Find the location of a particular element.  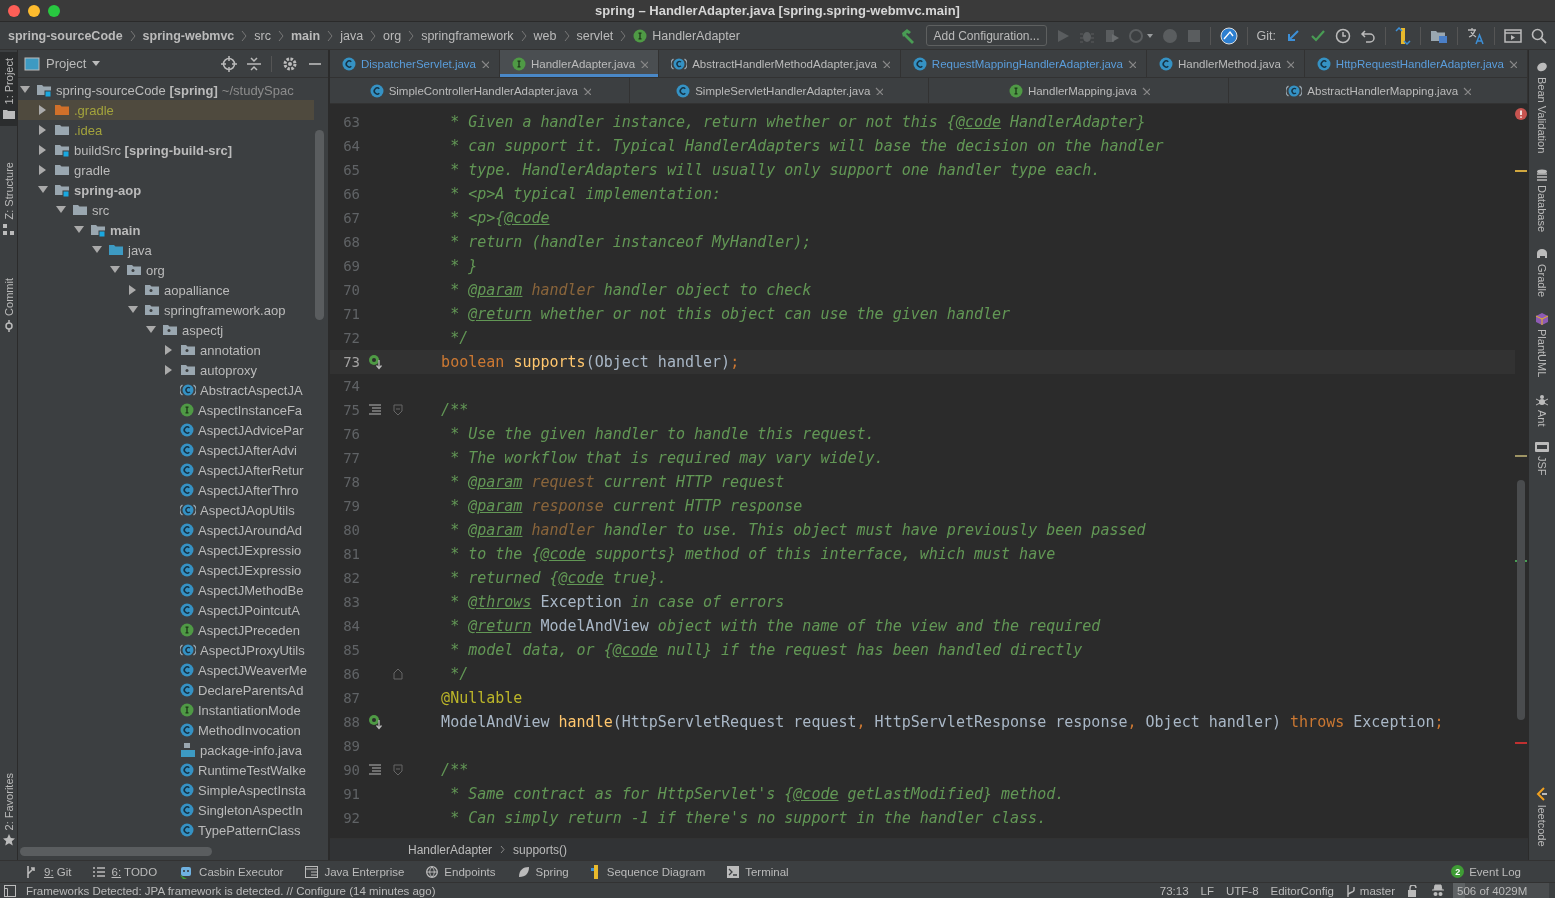

arrow-down-left-icon is located at coordinates (1293, 35).